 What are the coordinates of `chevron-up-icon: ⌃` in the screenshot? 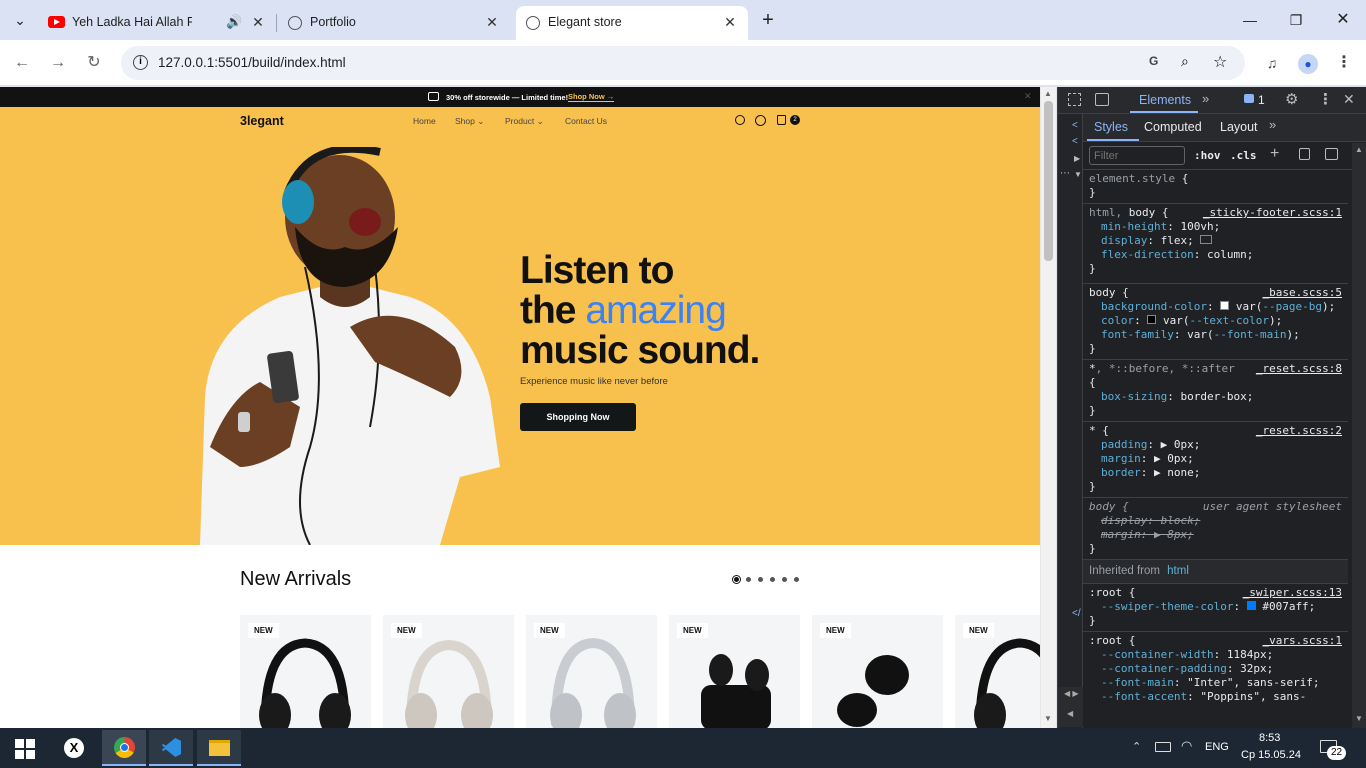 It's located at (1136, 746).